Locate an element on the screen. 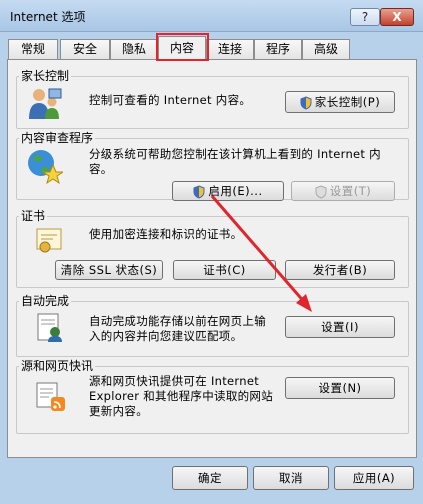 Image resolution: width=423 pixels, height=504 pixels. apply-button: 应用(A) is located at coordinates (374, 478).